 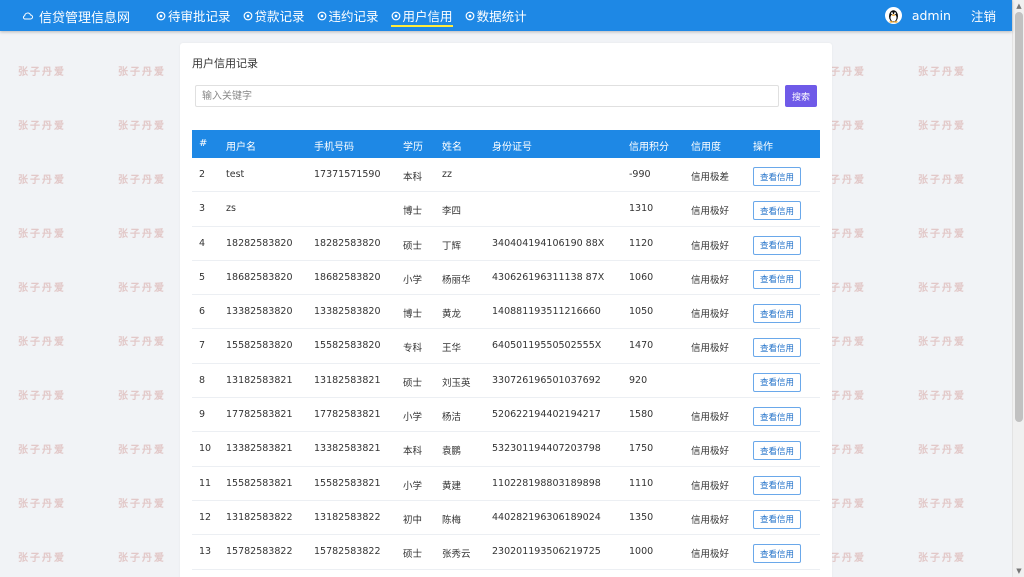 What do you see at coordinates (452, 452) in the screenshot?
I see `row-name: 袁鹏` at bounding box center [452, 452].